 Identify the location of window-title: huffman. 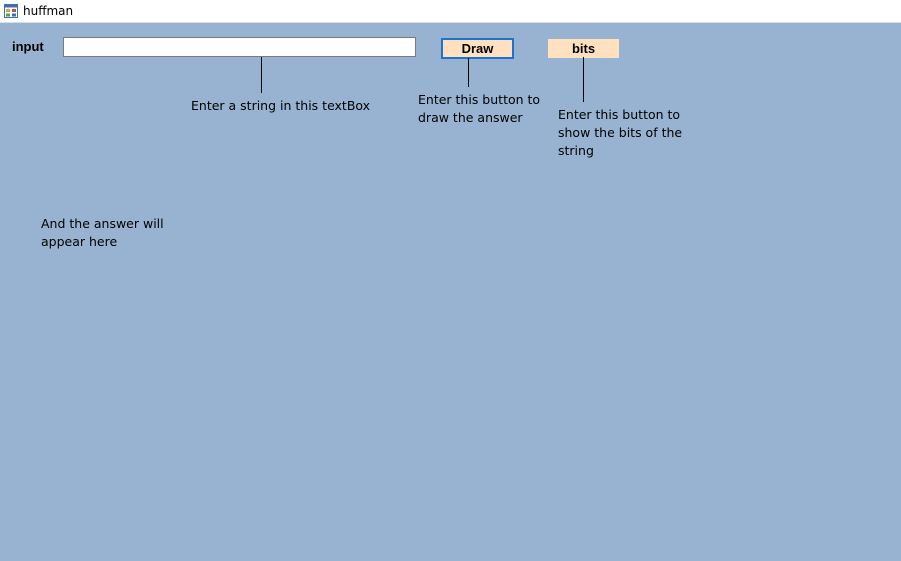
(48, 11).